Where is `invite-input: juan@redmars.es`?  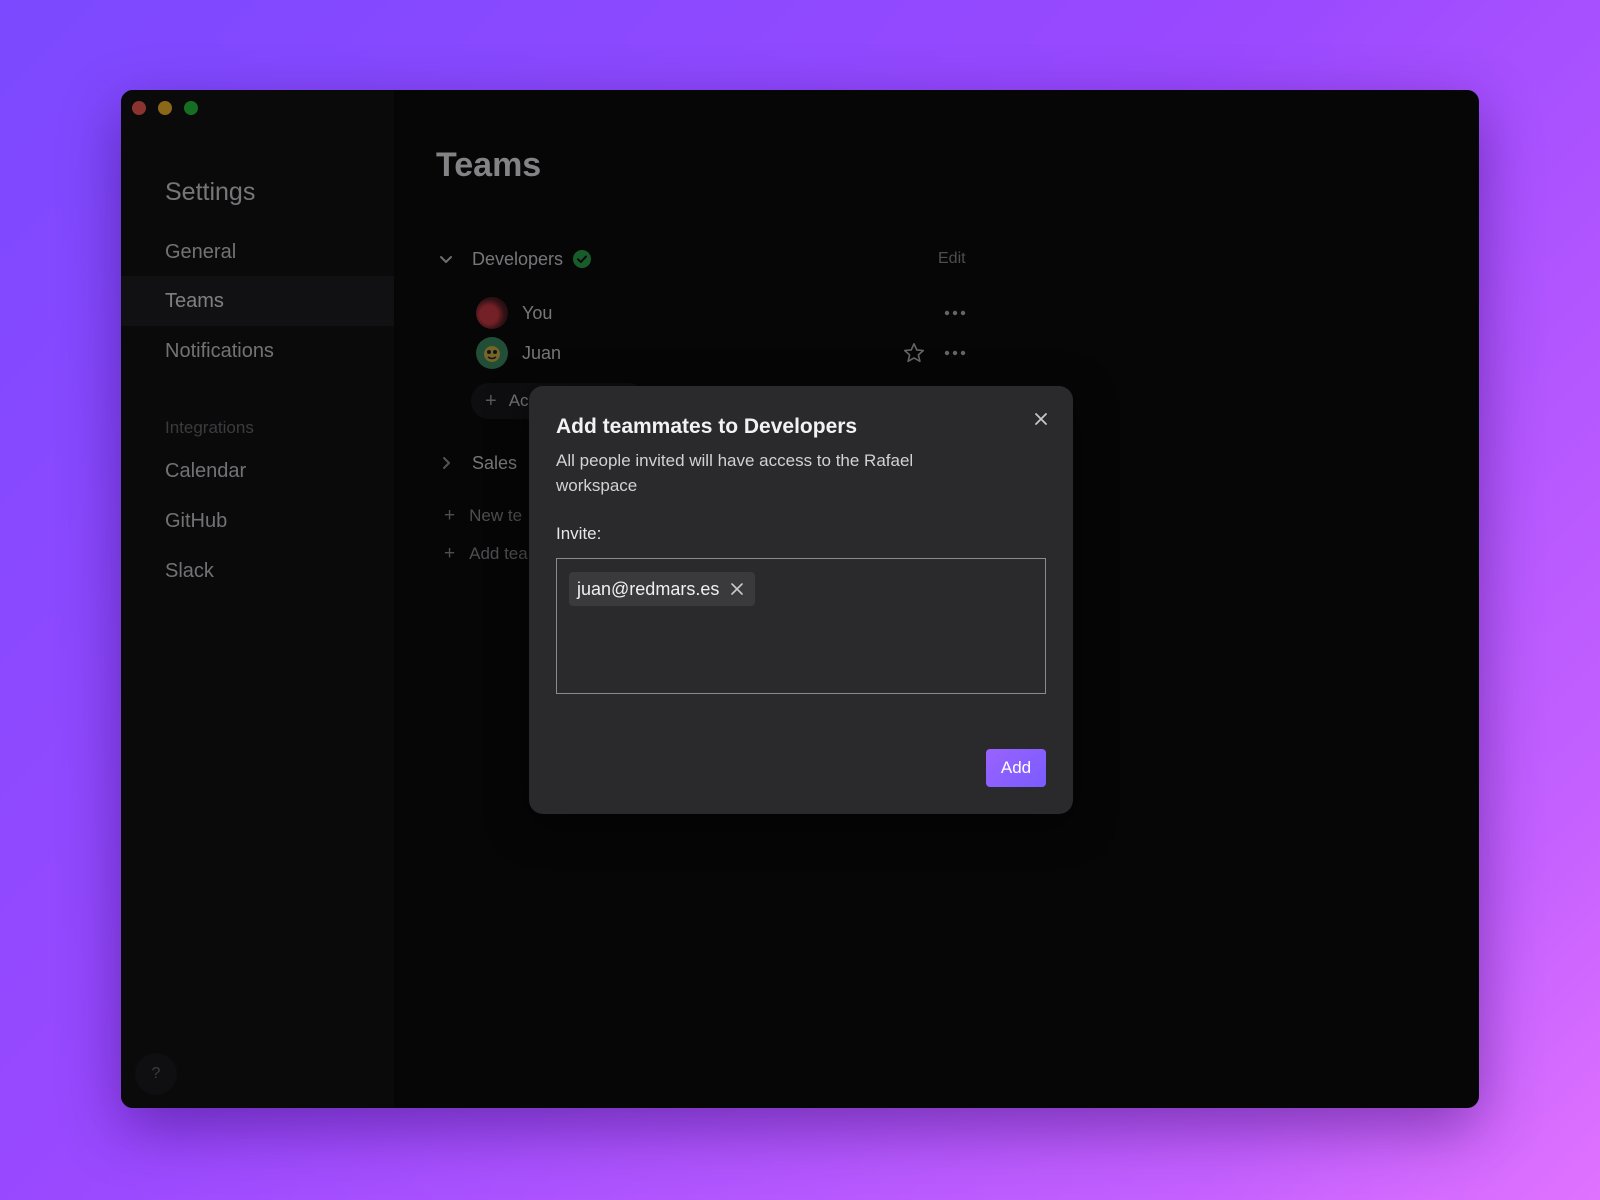
invite-input: juan@redmars.es is located at coordinates (801, 626).